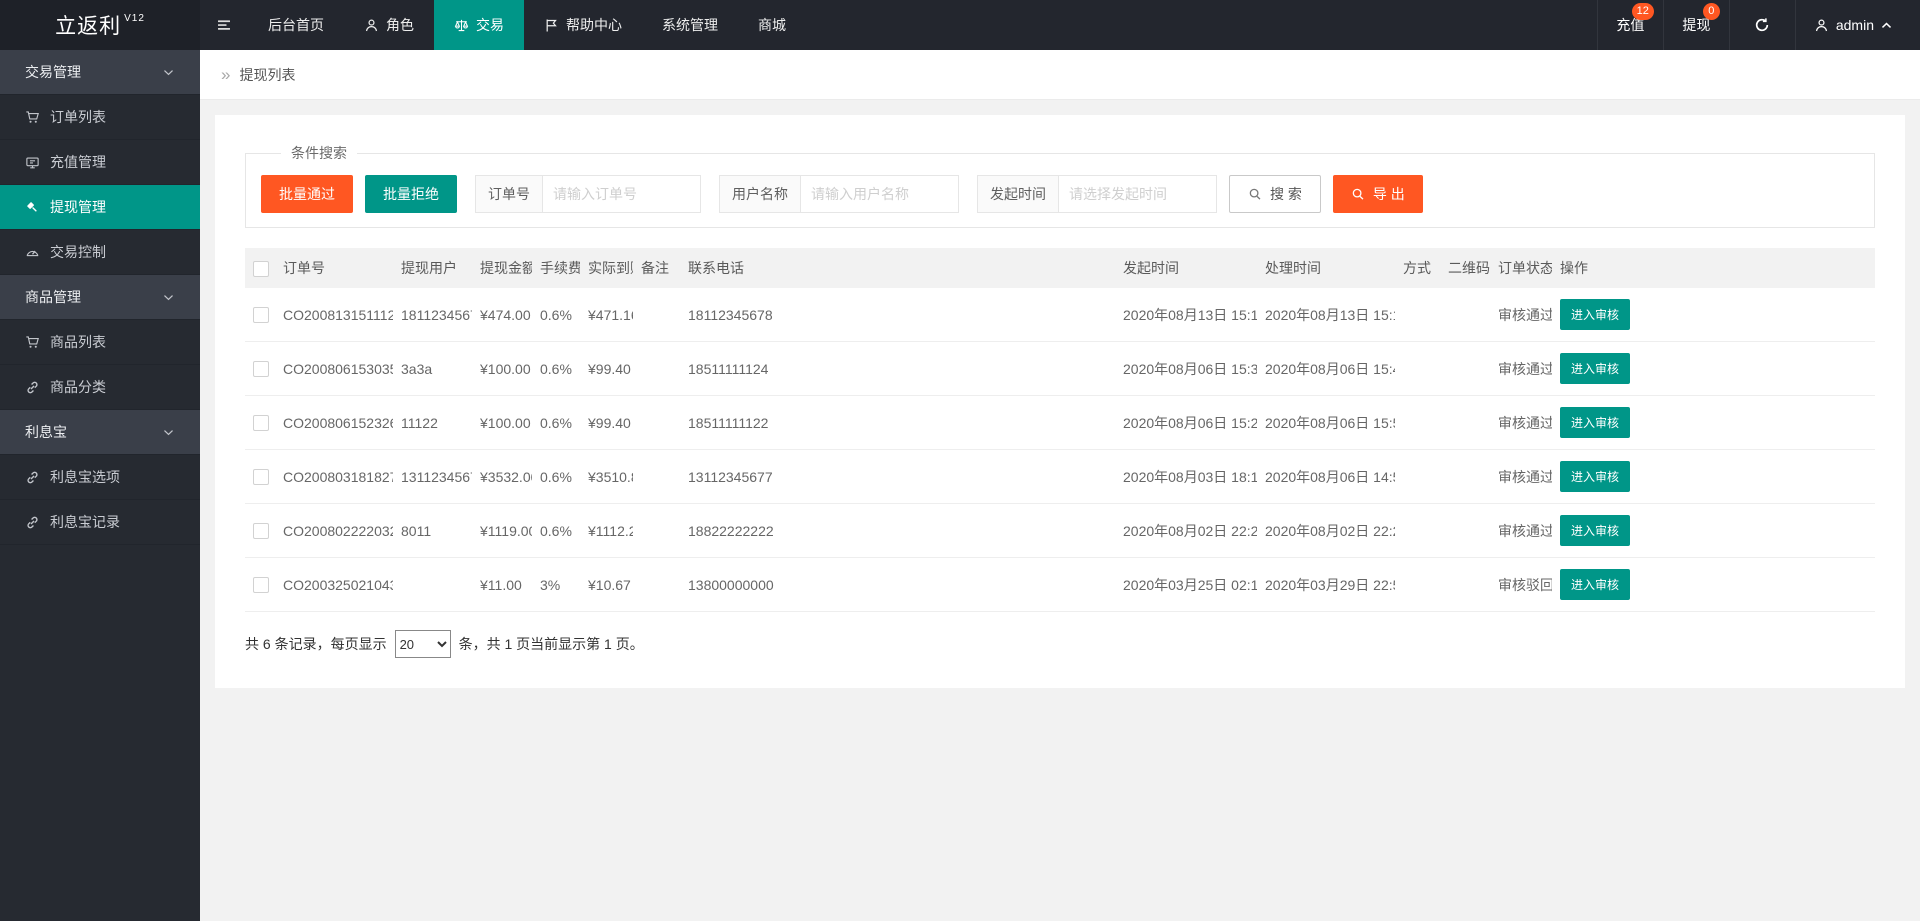  Describe the element at coordinates (422, 644) in the screenshot. I see `per-page-select: 20` at that location.